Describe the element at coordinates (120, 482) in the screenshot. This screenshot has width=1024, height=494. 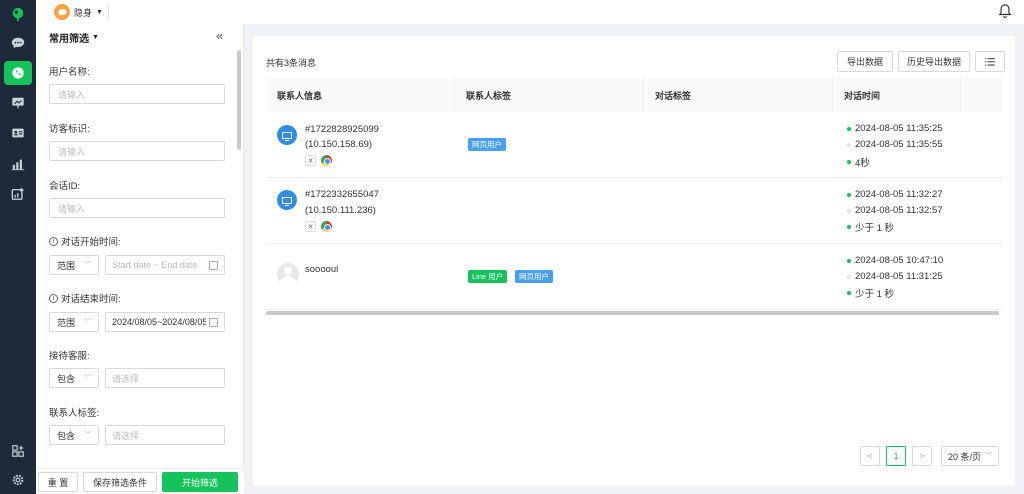
I see `save-filter-button: 保存筛选条件` at that location.